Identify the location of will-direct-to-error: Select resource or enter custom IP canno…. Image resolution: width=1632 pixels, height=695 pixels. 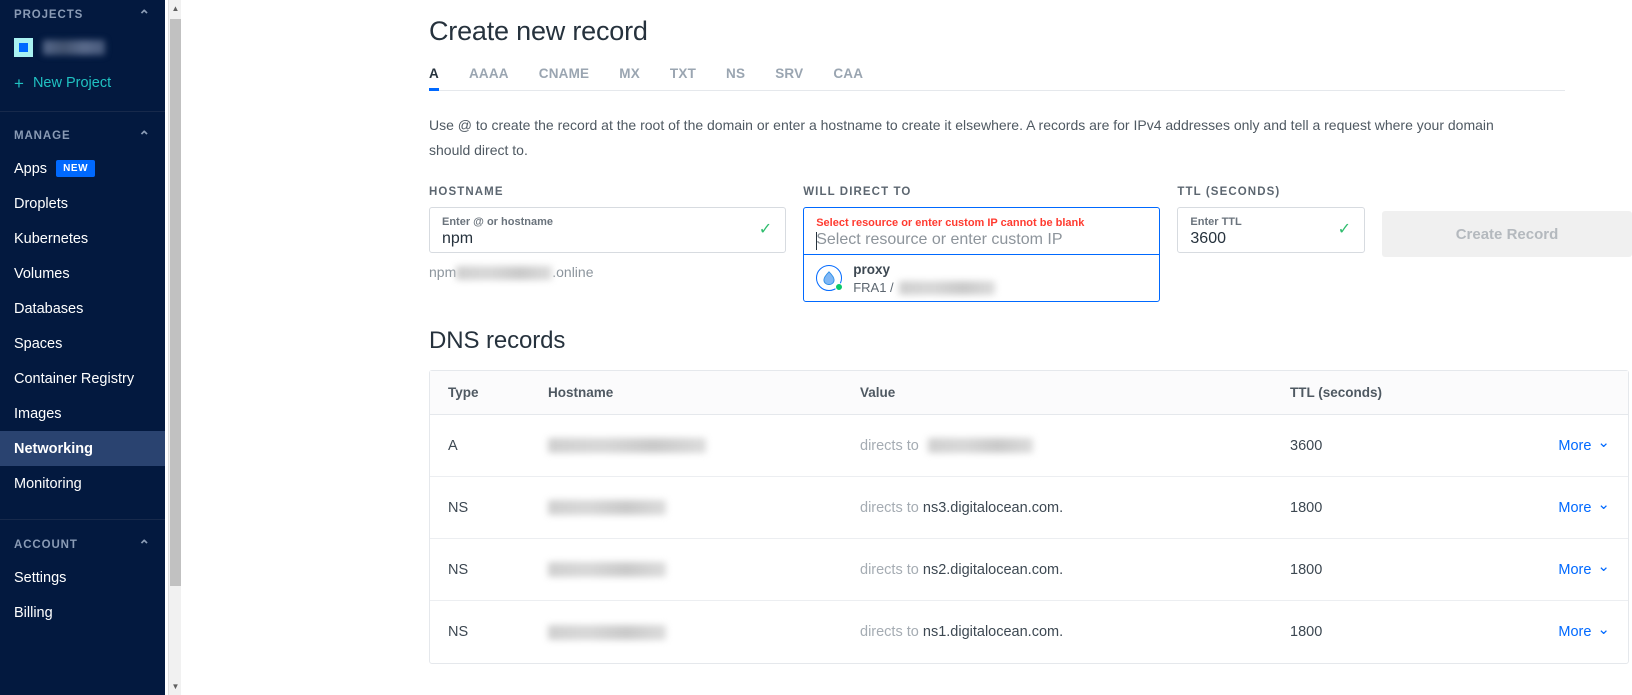
(950, 223).